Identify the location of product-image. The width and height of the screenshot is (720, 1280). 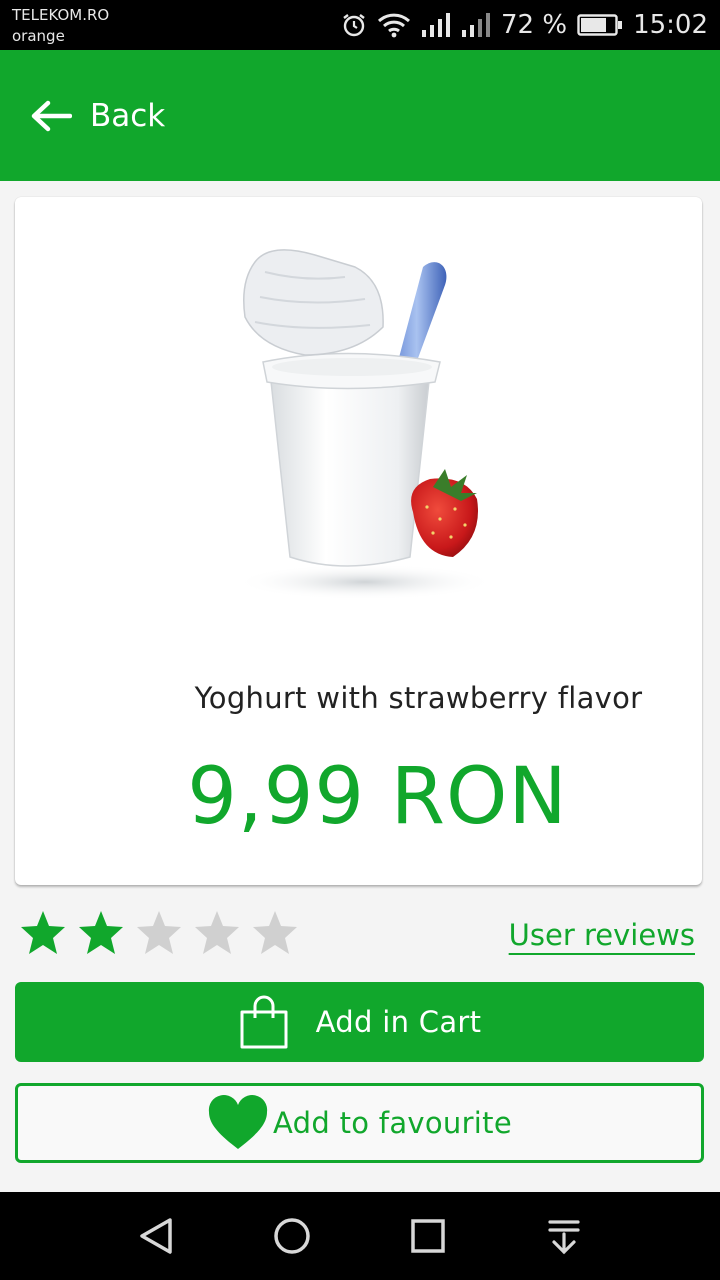
(365, 424).